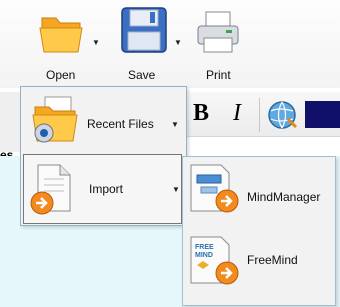  I want to click on open-dropdown-arrow: ▼, so click(96, 42).